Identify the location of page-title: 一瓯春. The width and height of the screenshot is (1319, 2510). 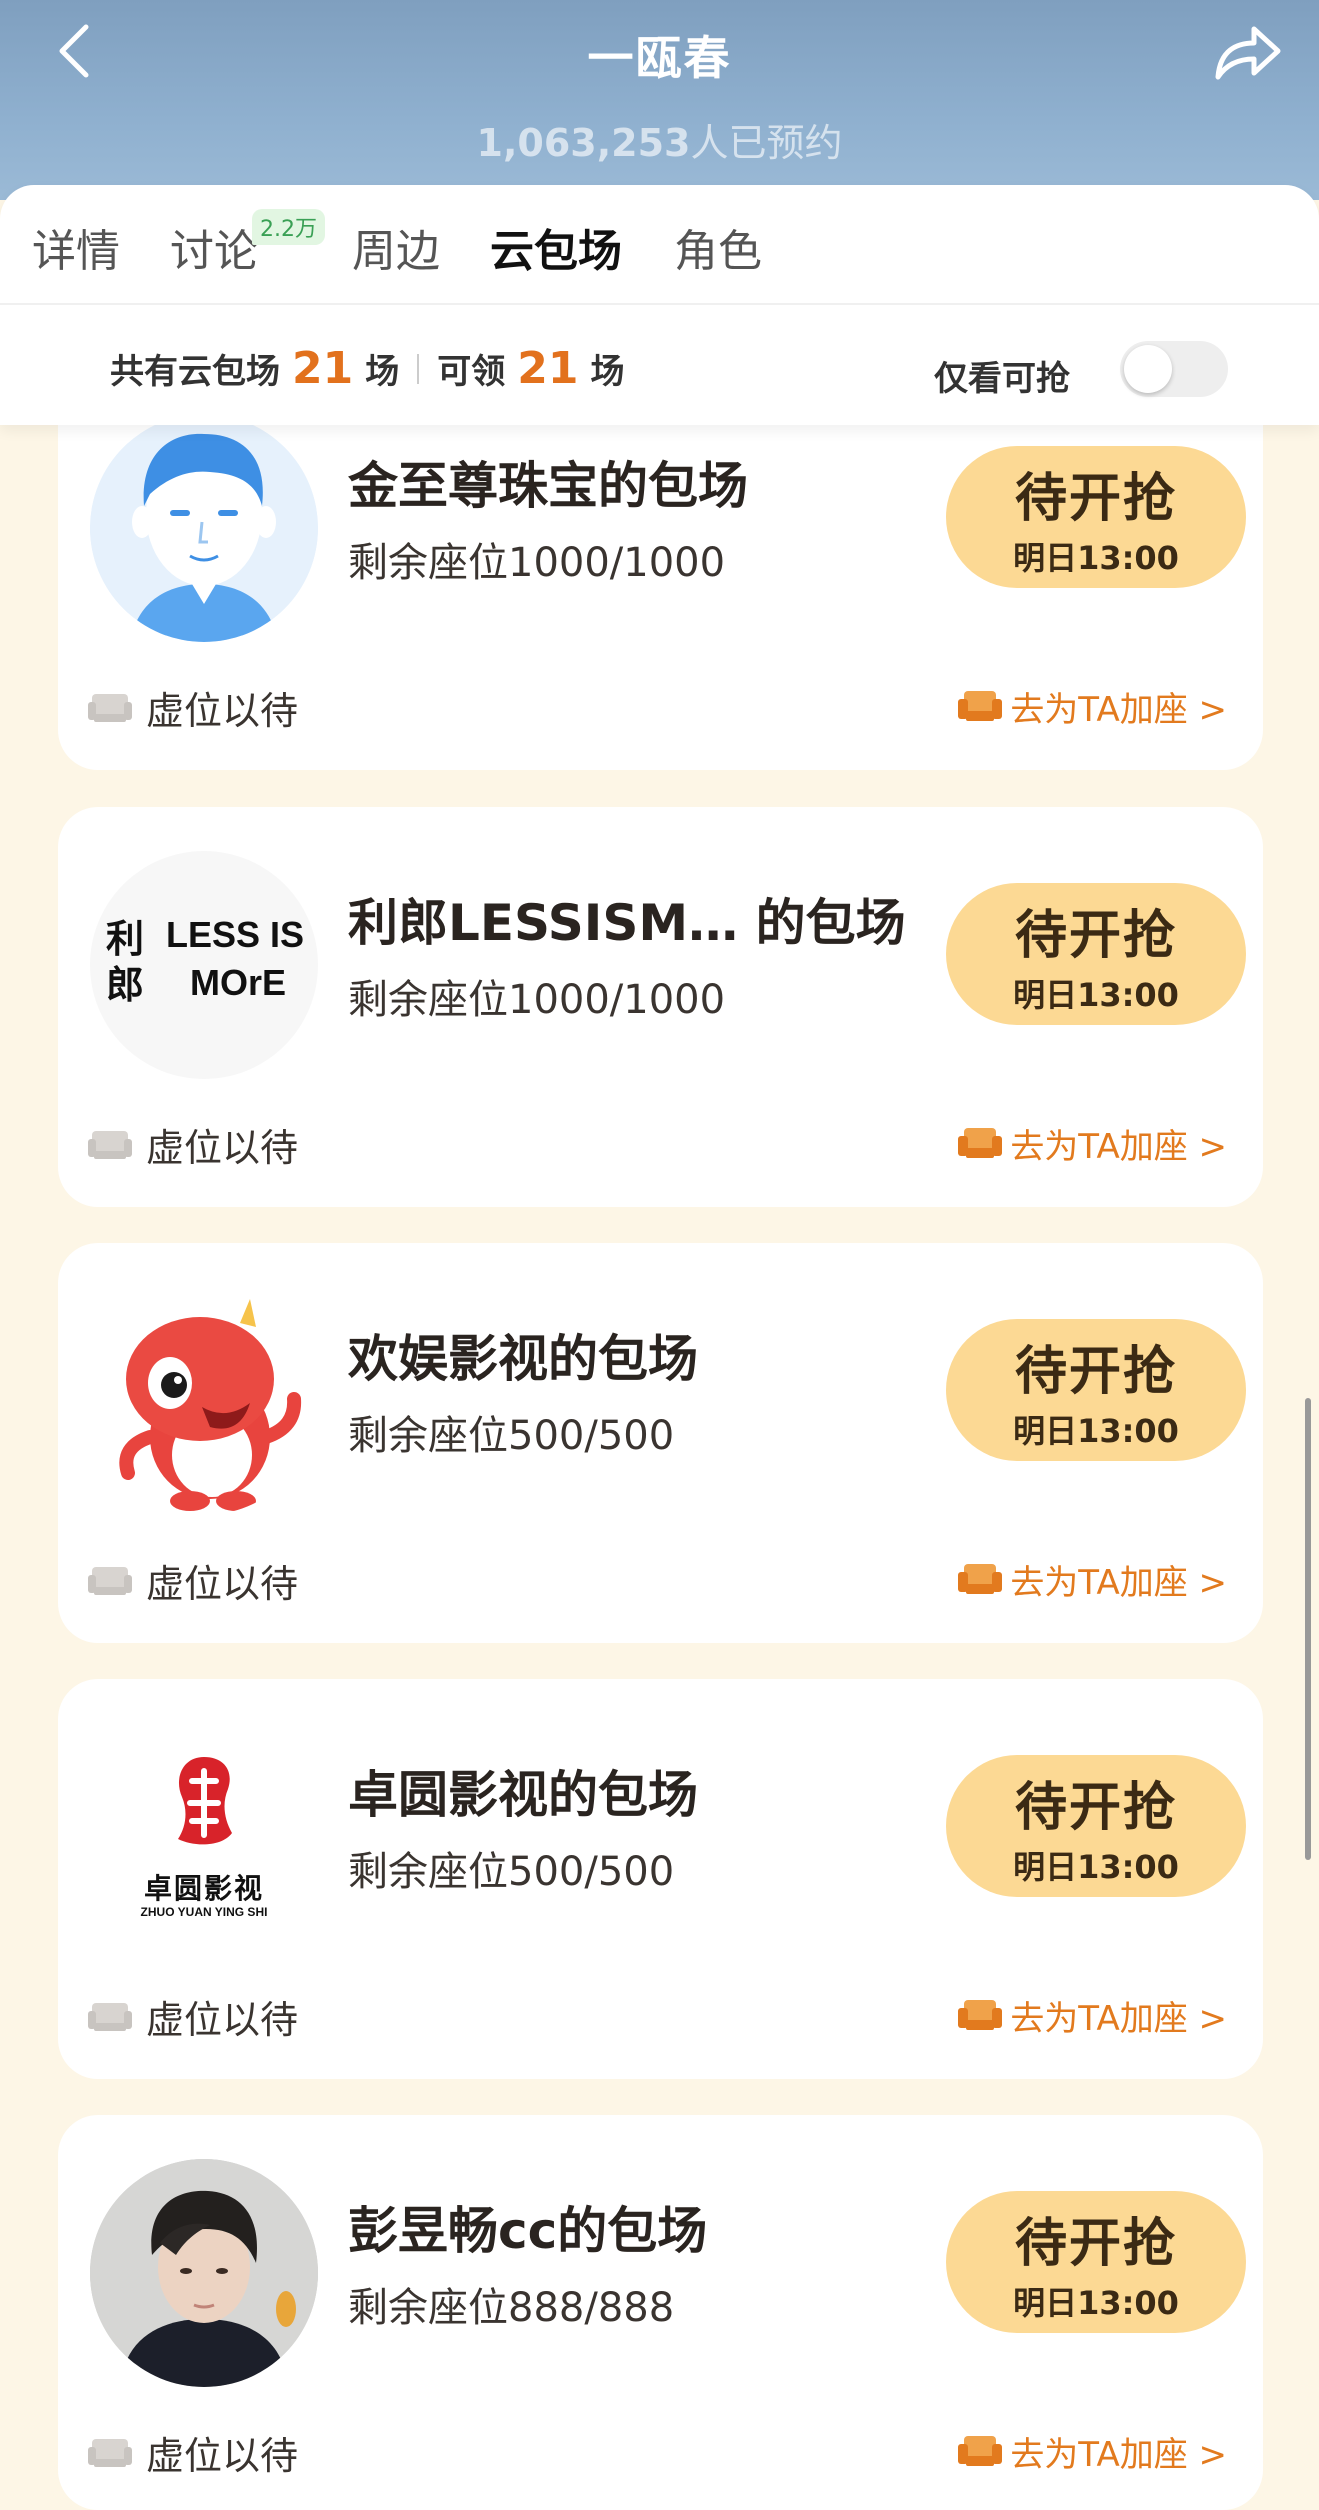
(659, 58).